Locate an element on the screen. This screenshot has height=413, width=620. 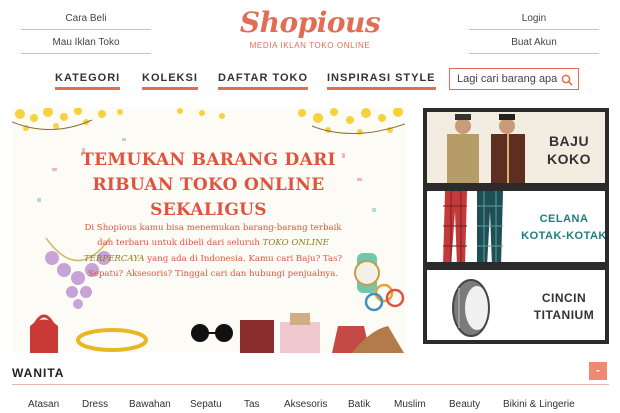
promo-2-line-2: KOTAK-KOTAK is located at coordinates (564, 236).